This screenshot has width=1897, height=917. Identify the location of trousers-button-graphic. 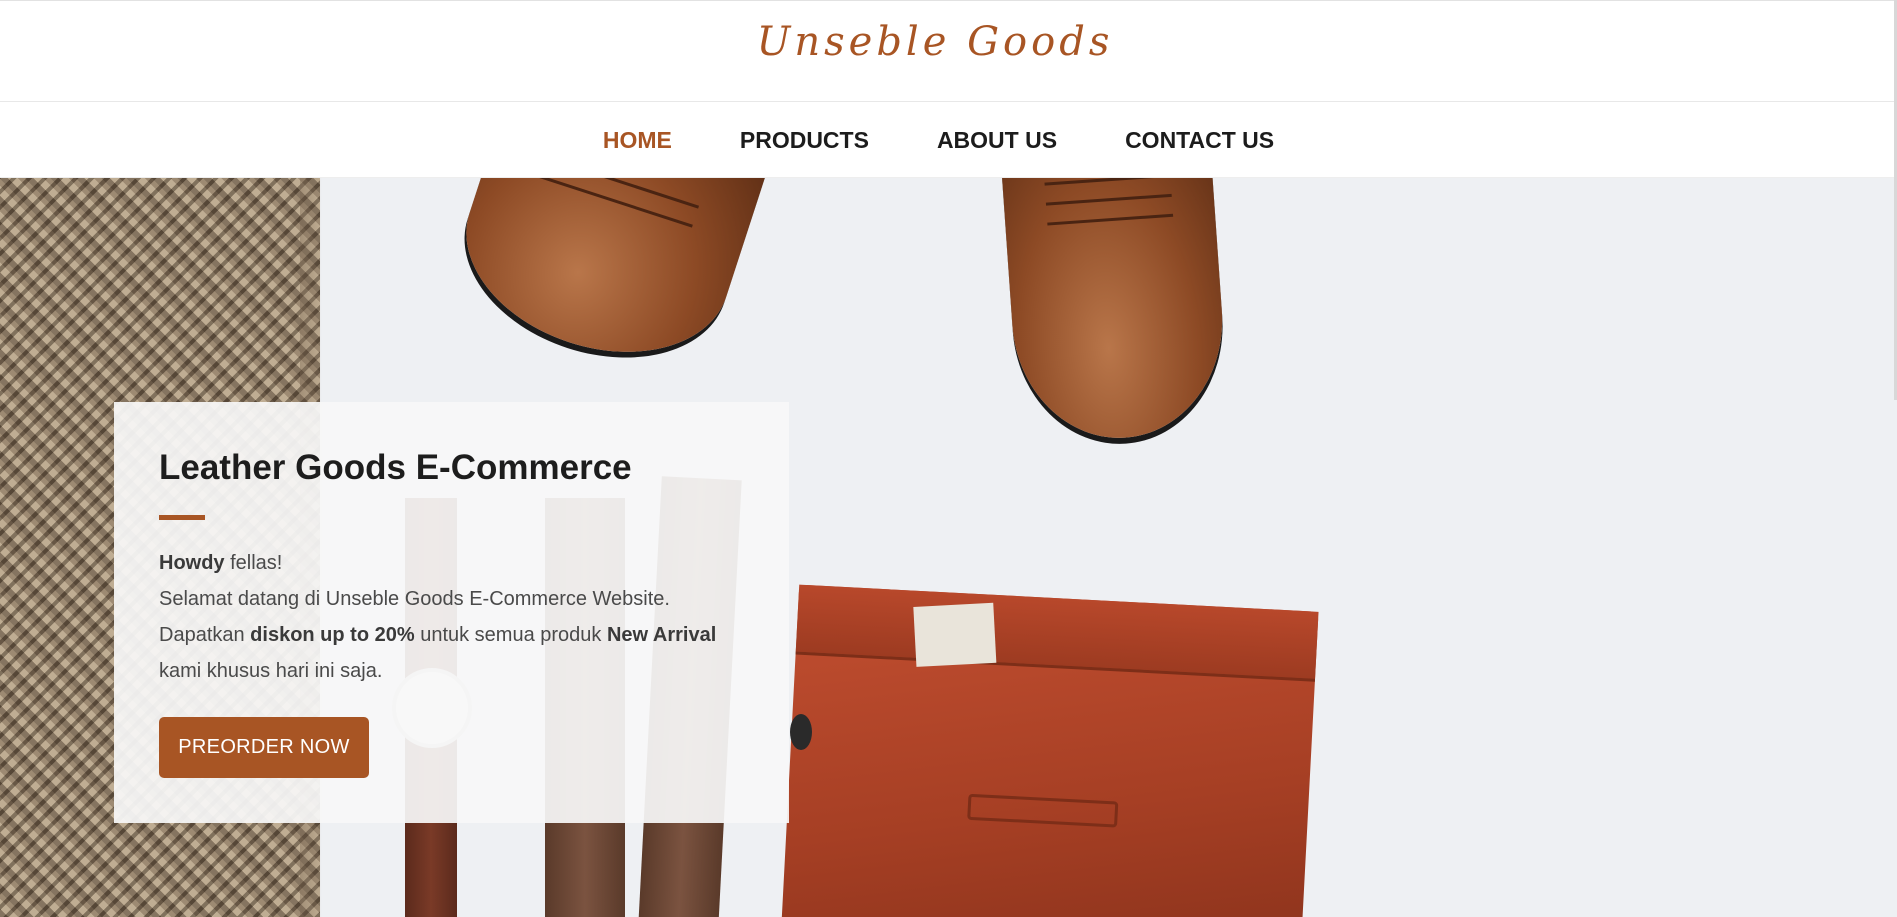
(801, 732).